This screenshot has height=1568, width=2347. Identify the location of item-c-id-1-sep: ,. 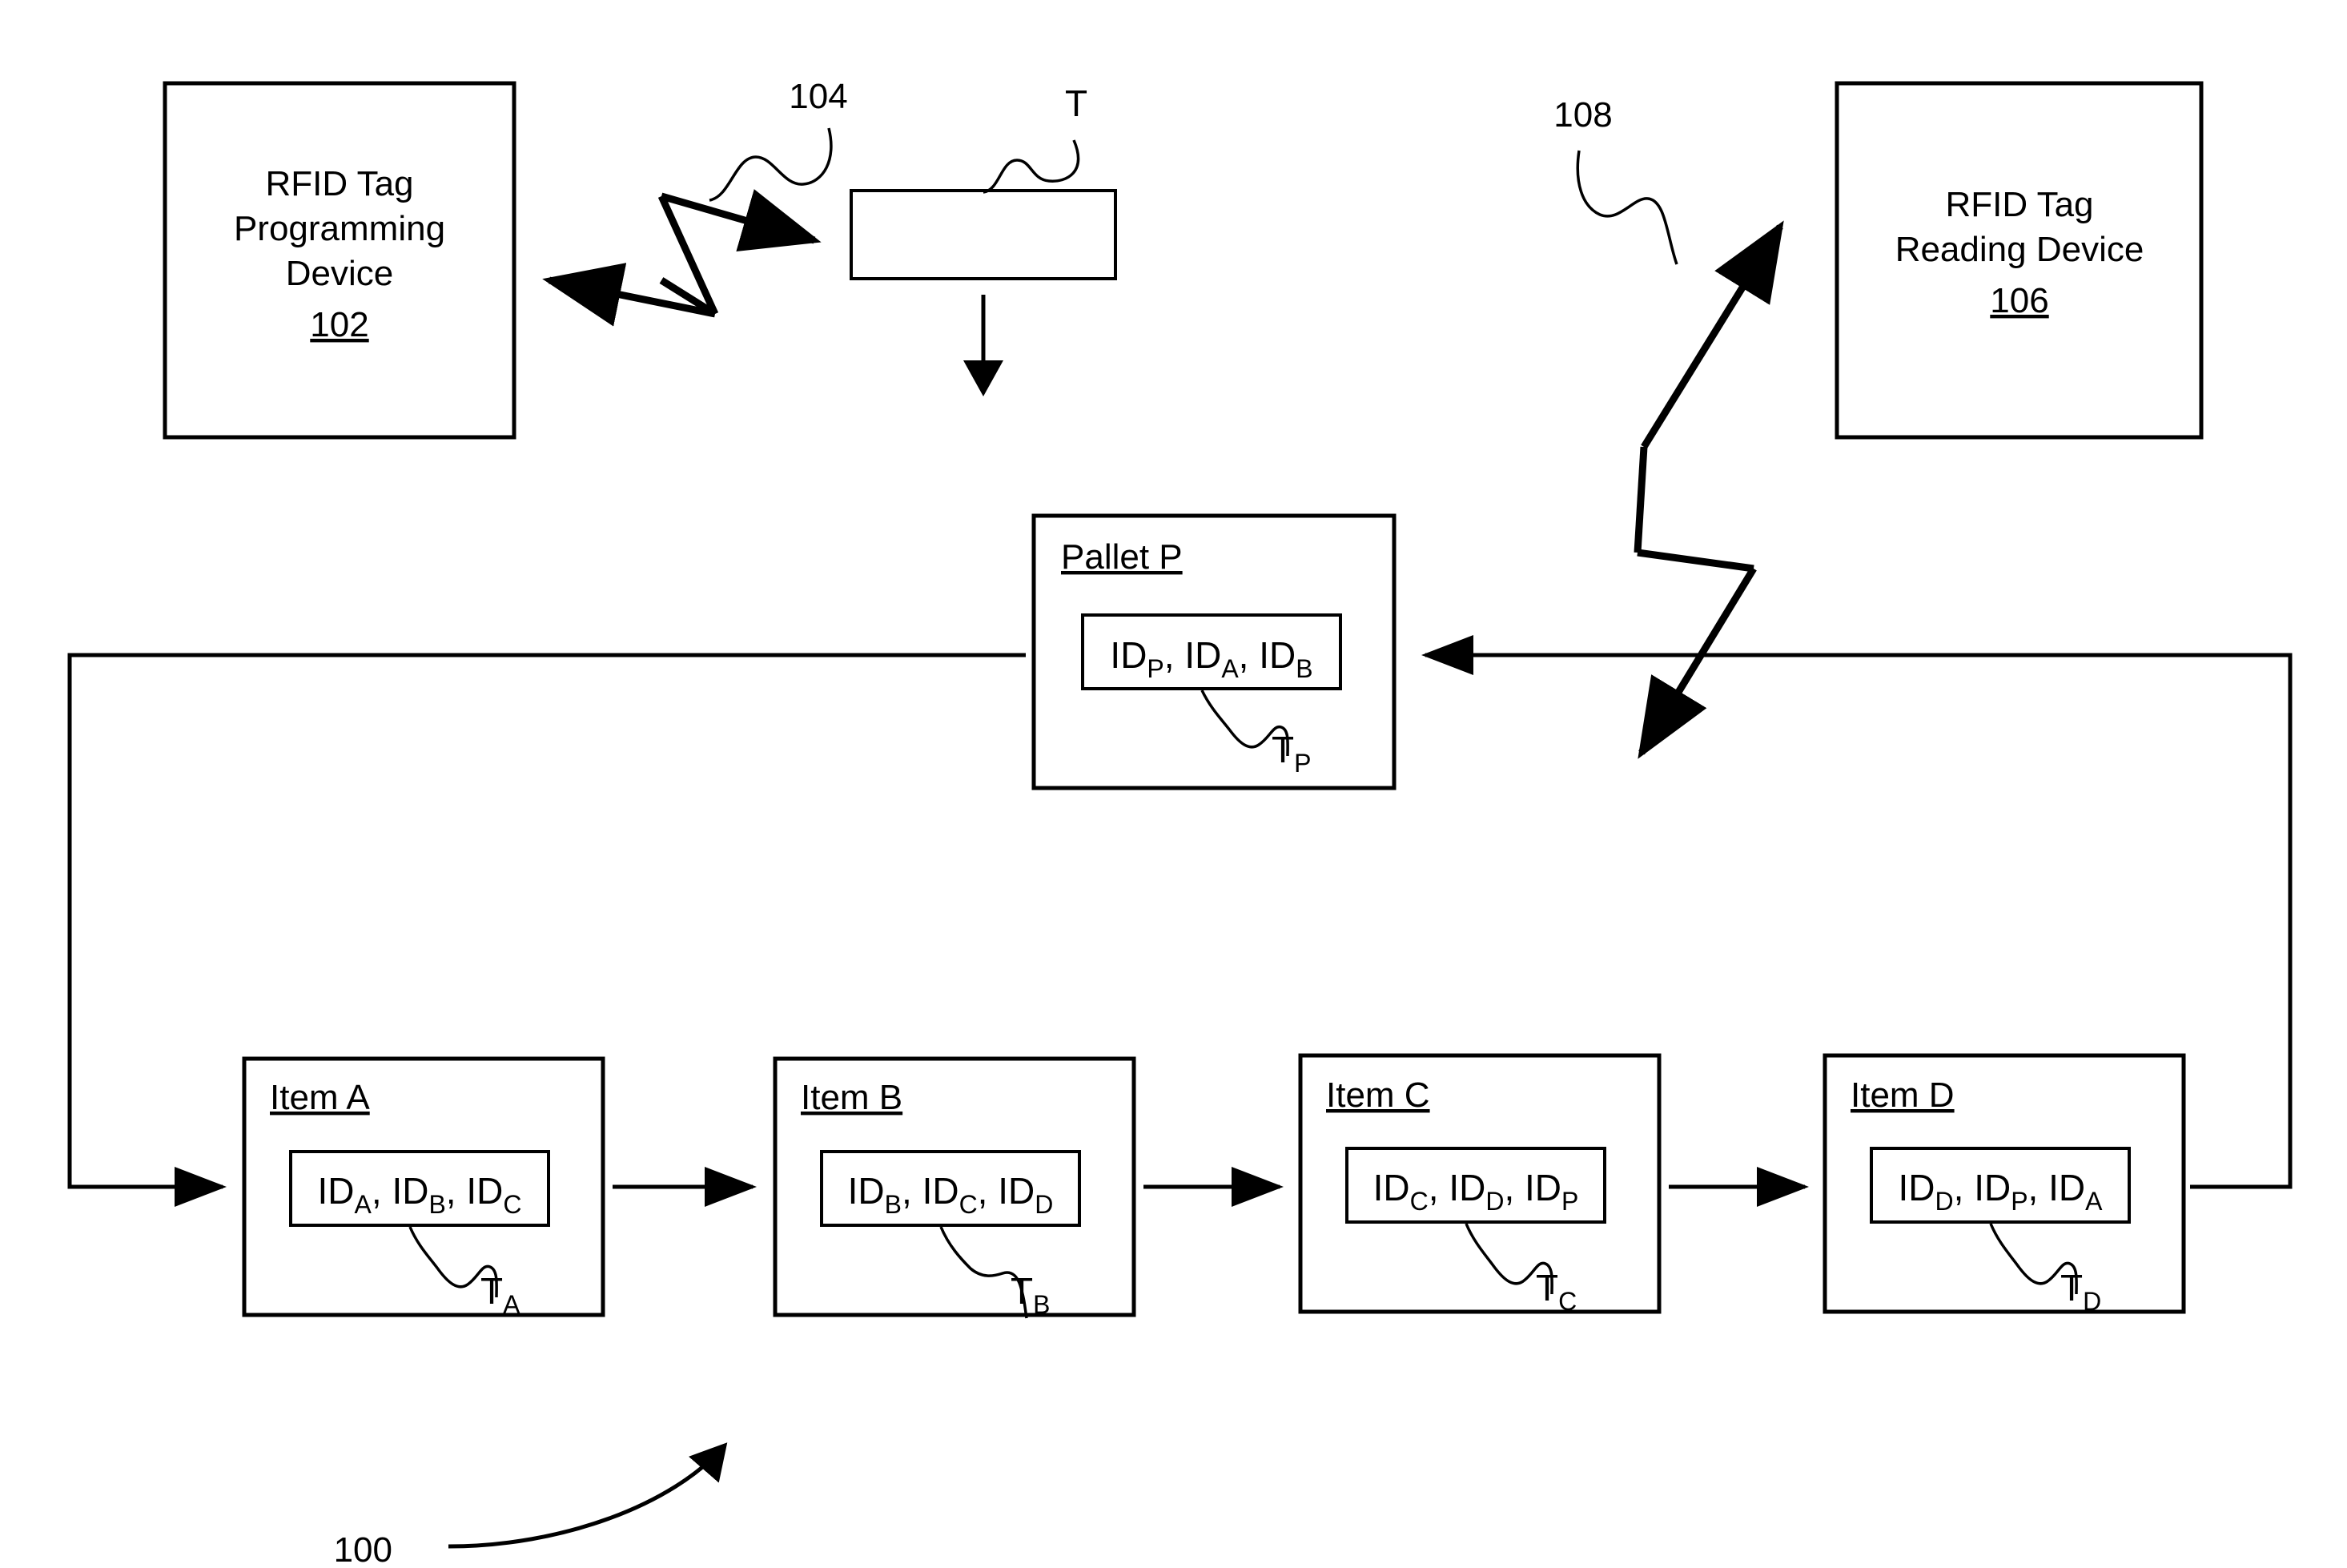
(1514, 1188).